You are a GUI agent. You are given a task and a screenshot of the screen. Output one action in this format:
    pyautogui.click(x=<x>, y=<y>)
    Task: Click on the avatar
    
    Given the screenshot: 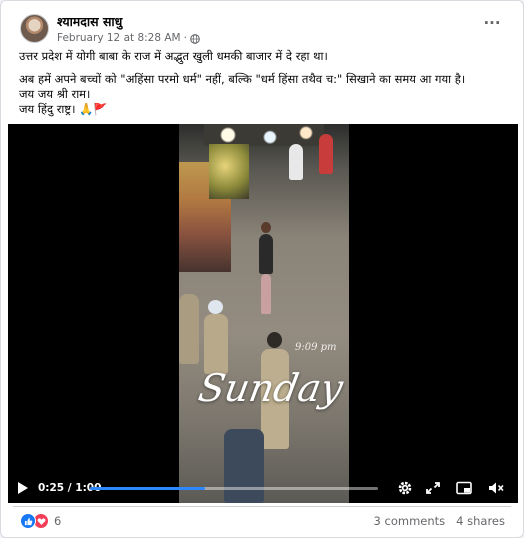 What is the action you would take?
    pyautogui.click(x=34, y=28)
    